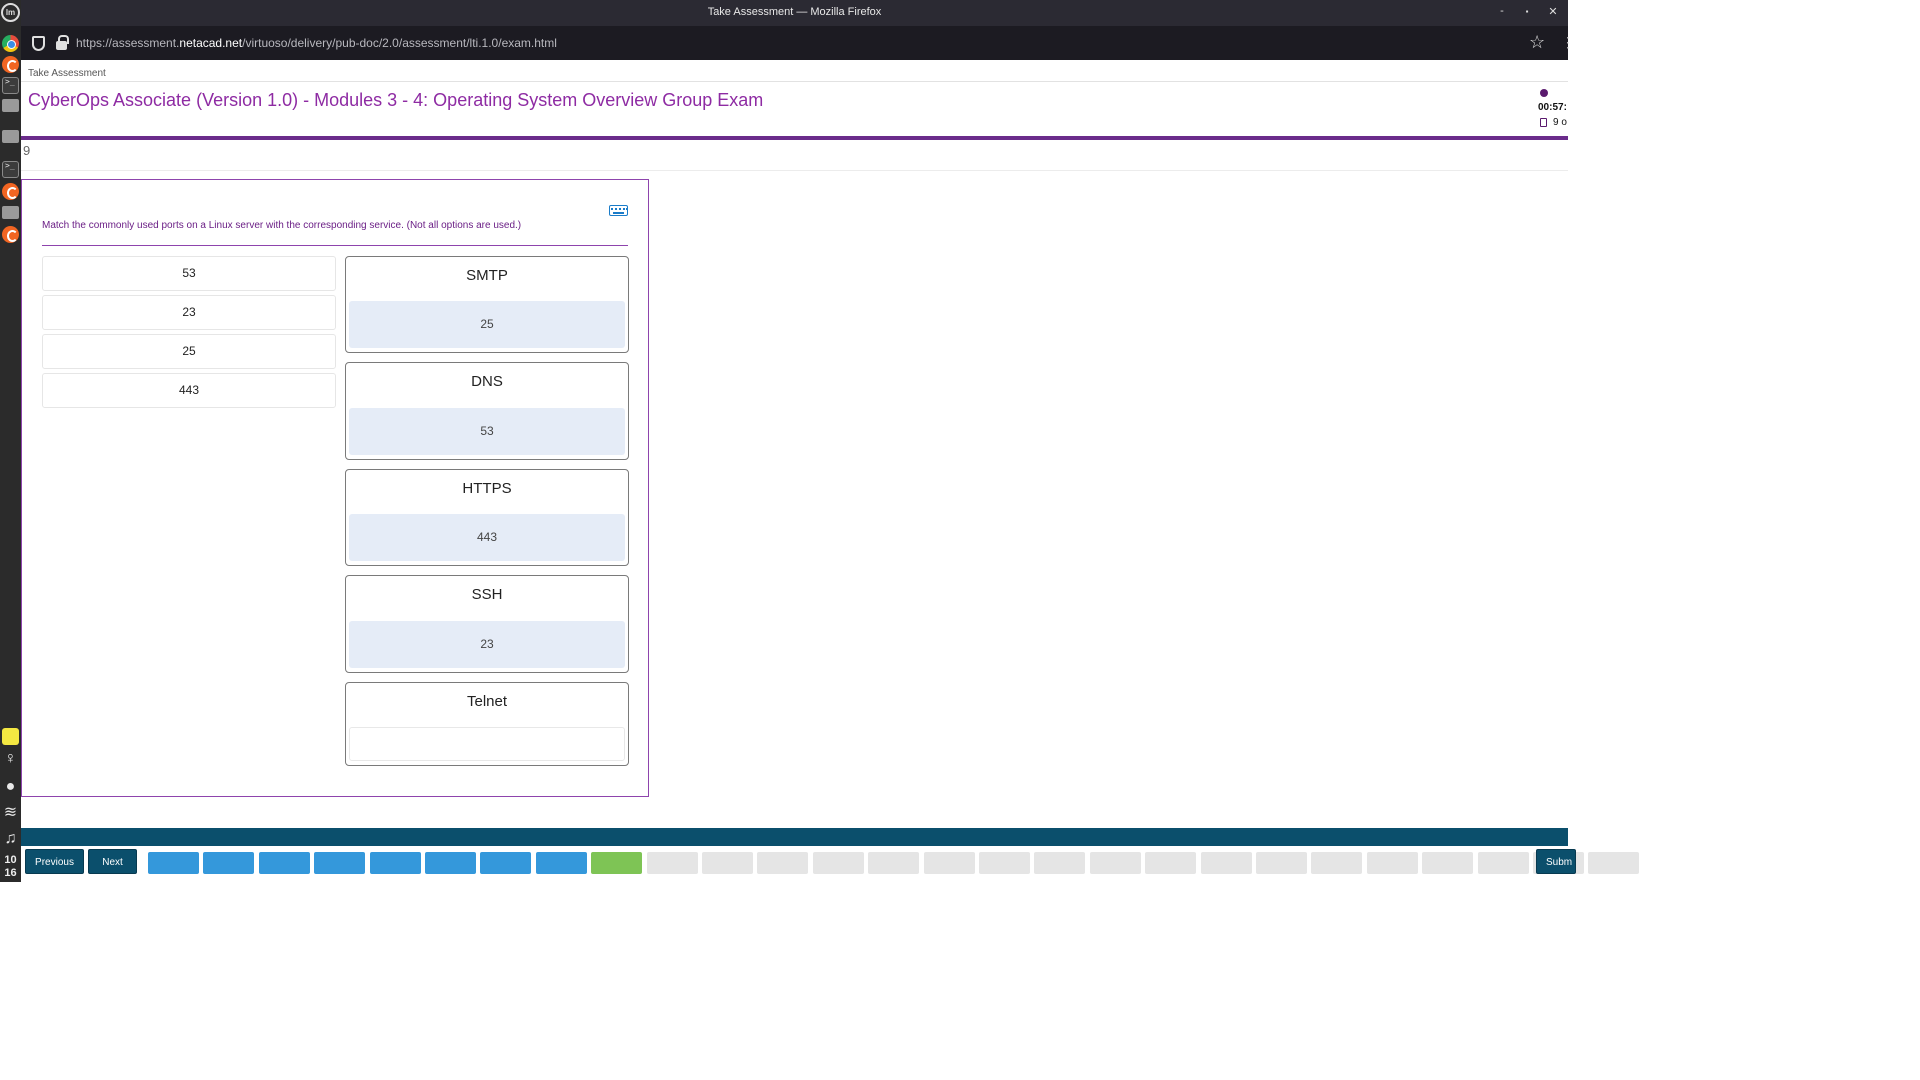 Image resolution: width=1920 pixels, height=1080 pixels. Describe the element at coordinates (1502, 11) in the screenshot. I see `minimize-button: -` at that location.